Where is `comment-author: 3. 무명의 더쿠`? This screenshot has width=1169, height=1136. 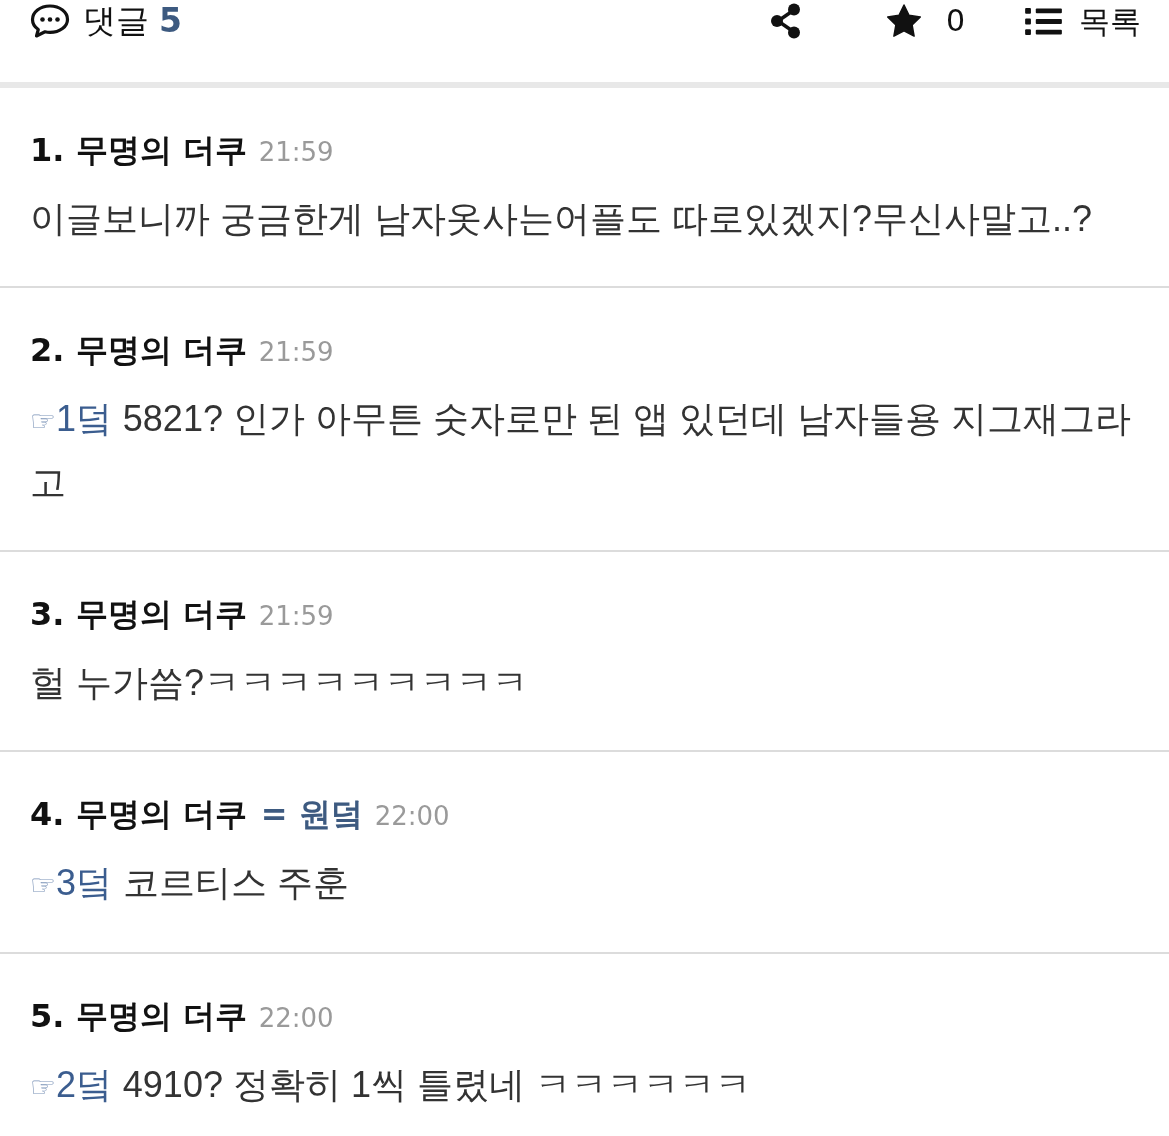
comment-author: 3. 무명의 더쿠 is located at coordinates (138, 614).